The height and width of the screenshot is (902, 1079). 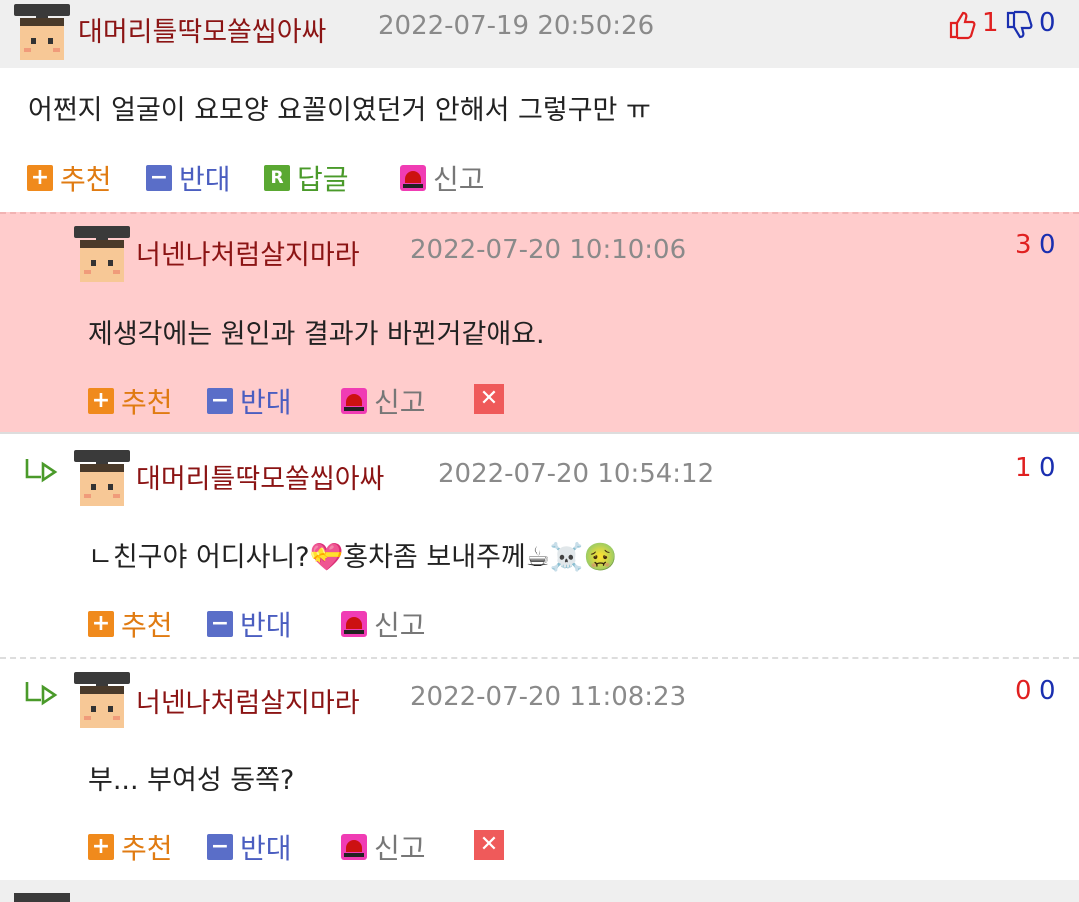 What do you see at coordinates (548, 250) in the screenshot?
I see `comment-timestamp: 2022-07-20 10:10:06` at bounding box center [548, 250].